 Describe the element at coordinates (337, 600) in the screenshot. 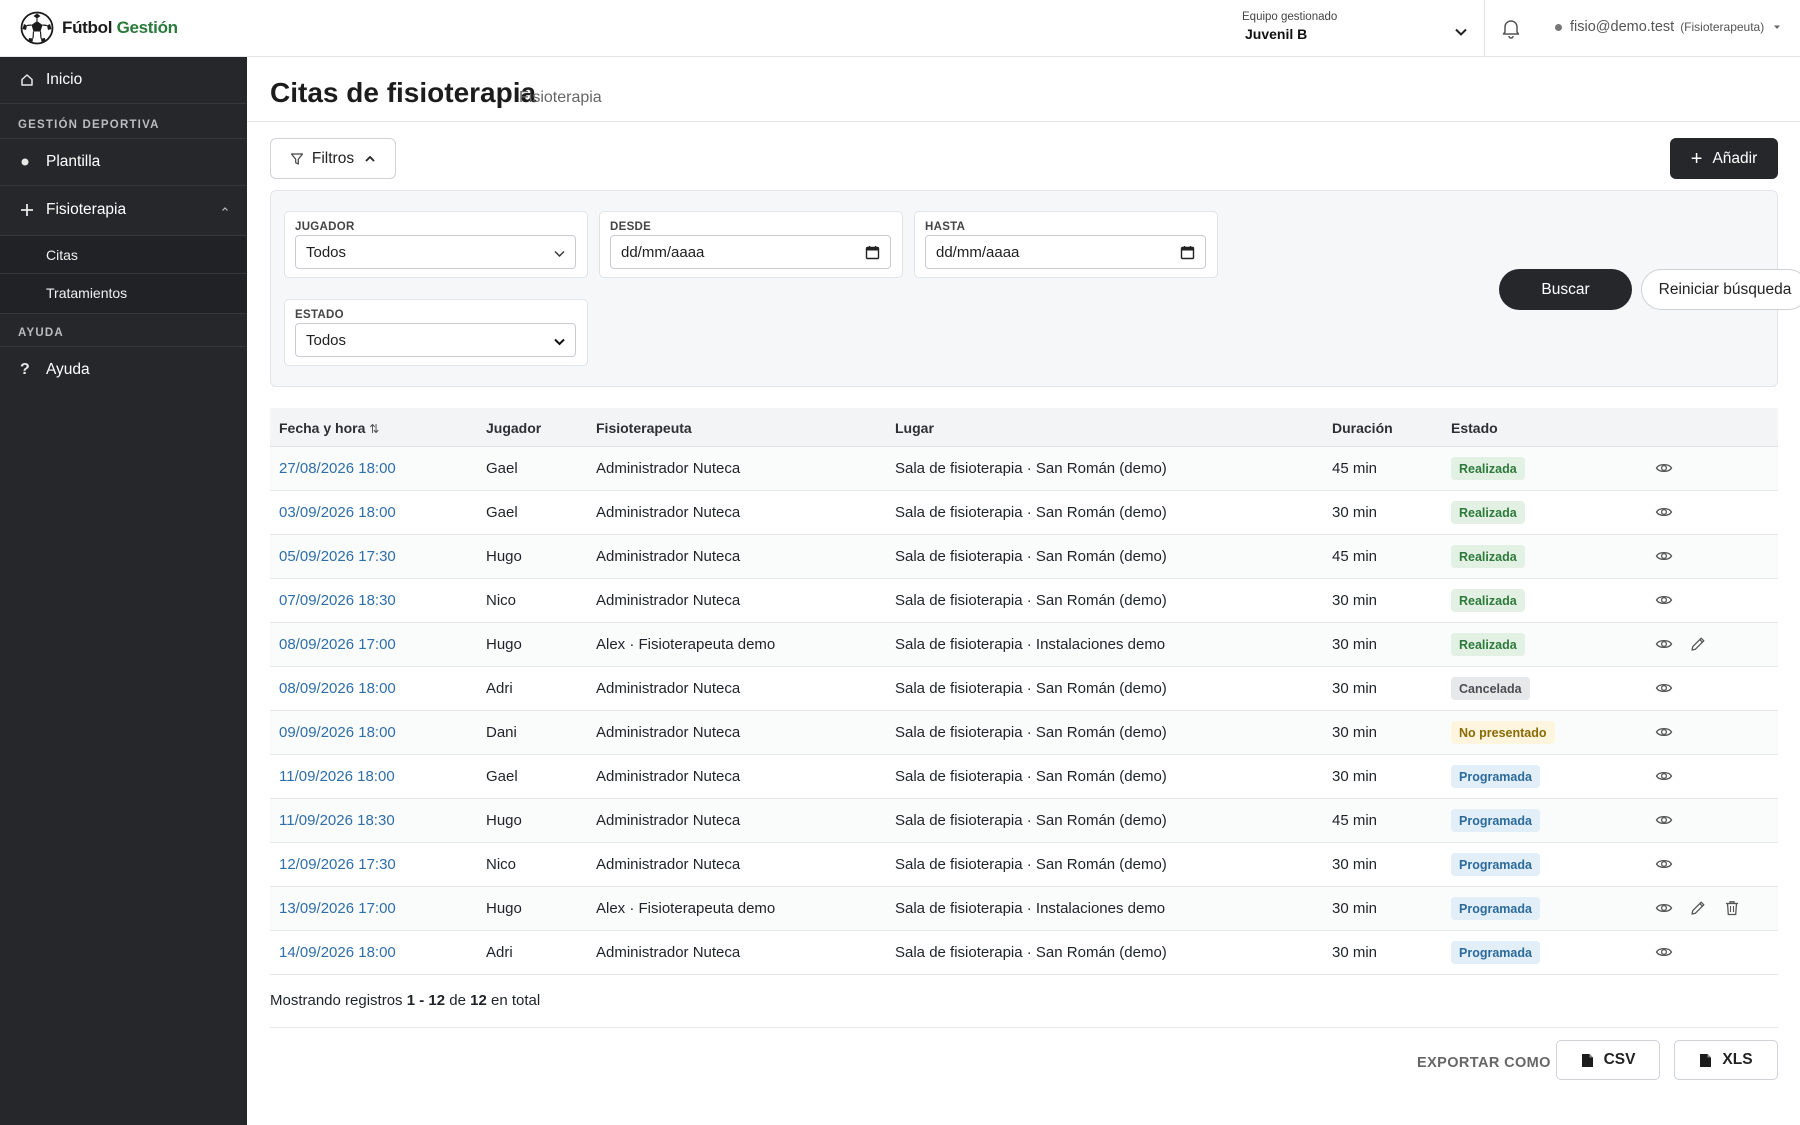

I see `appointment-date-link: 07/09/2026 18:30` at that location.